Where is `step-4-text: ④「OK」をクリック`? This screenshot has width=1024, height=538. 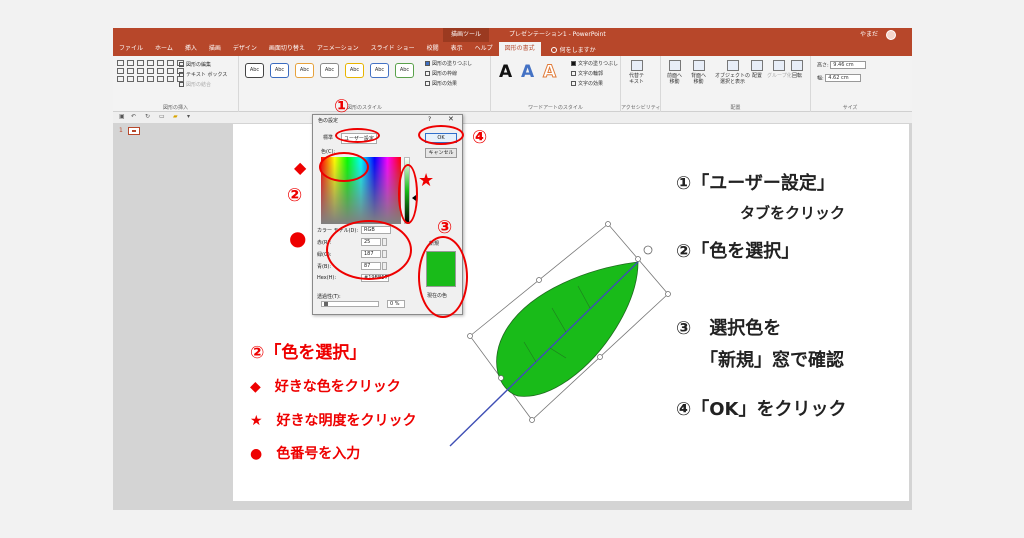
step-4-text: ④「OK」をクリック is located at coordinates (761, 409).